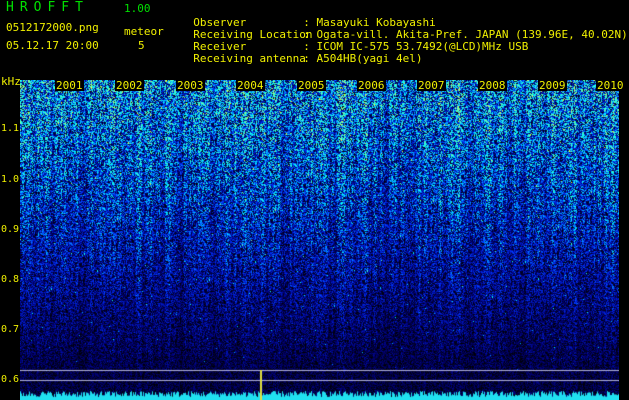  What do you see at coordinates (552, 85) in the screenshot?
I see `minute-label: 2009` at bounding box center [552, 85].